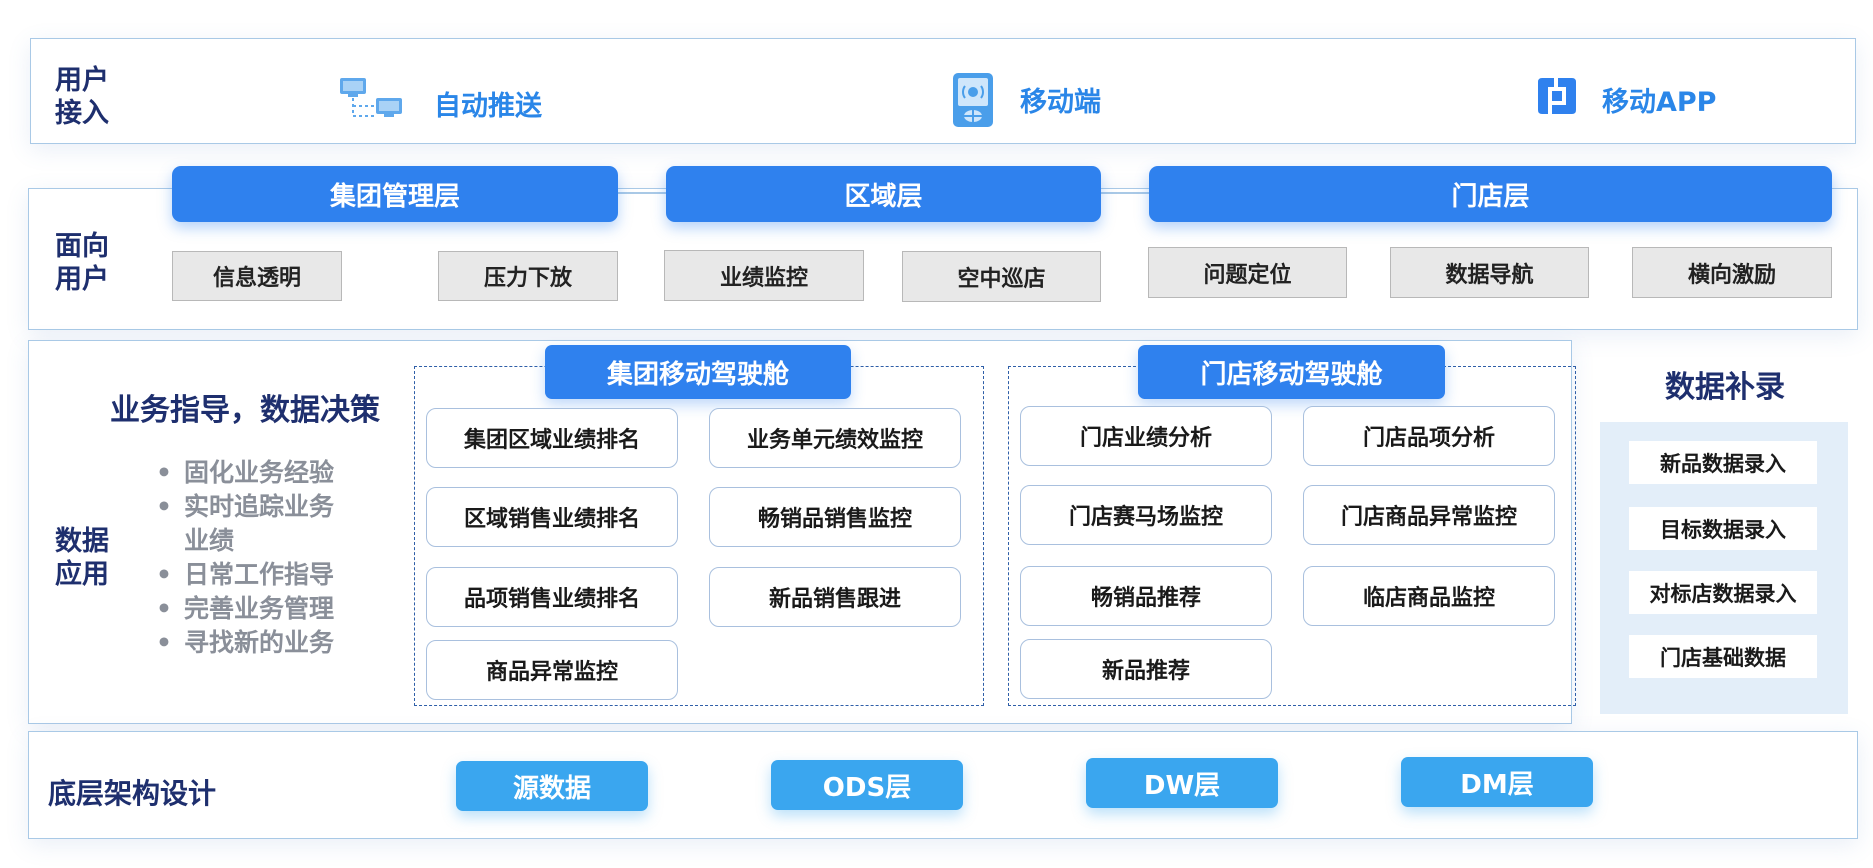  Describe the element at coordinates (1557, 96) in the screenshot. I see `app-logo-icon` at that location.